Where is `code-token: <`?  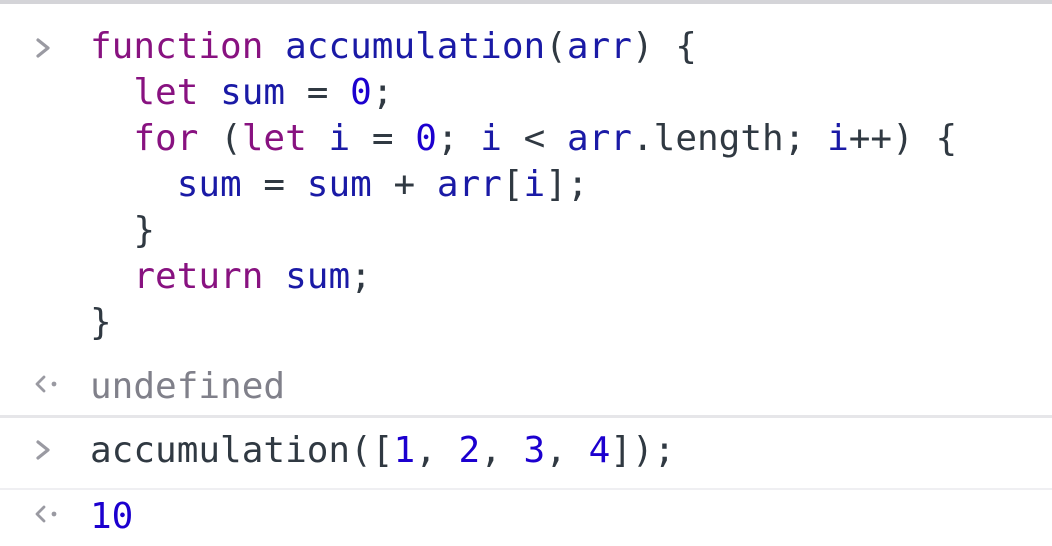 code-token: < is located at coordinates (534, 138).